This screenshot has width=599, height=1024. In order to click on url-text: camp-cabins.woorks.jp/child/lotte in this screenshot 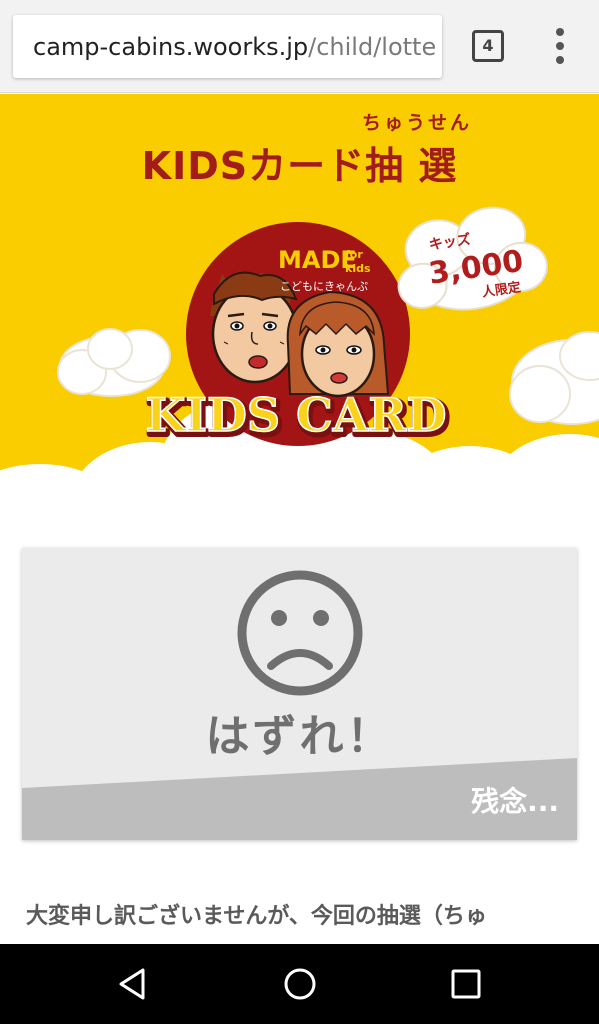, I will do `click(234, 47)`.